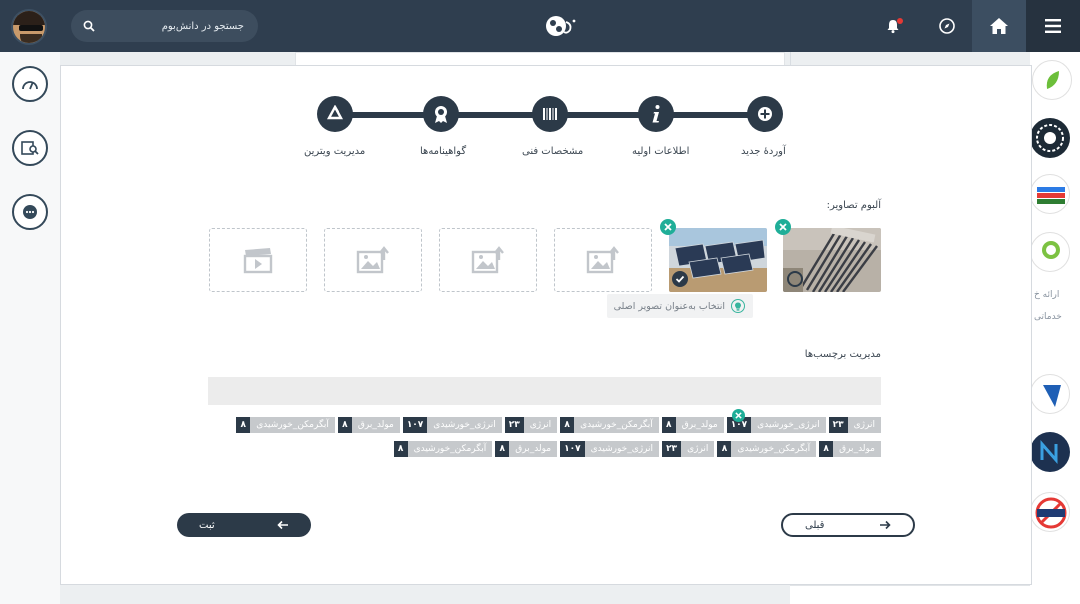 The width and height of the screenshot is (1080, 604). I want to click on remove-photo-1-button, so click(783, 227).